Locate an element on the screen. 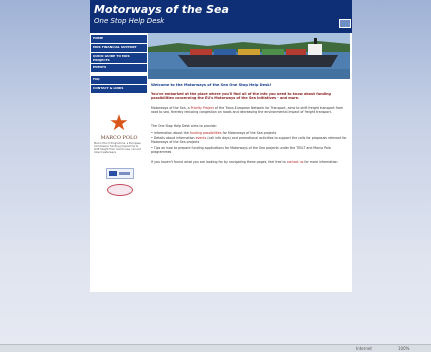 The width and height of the screenshot is (431, 352). site-title: Motorways of the Sea is located at coordinates (161, 10).